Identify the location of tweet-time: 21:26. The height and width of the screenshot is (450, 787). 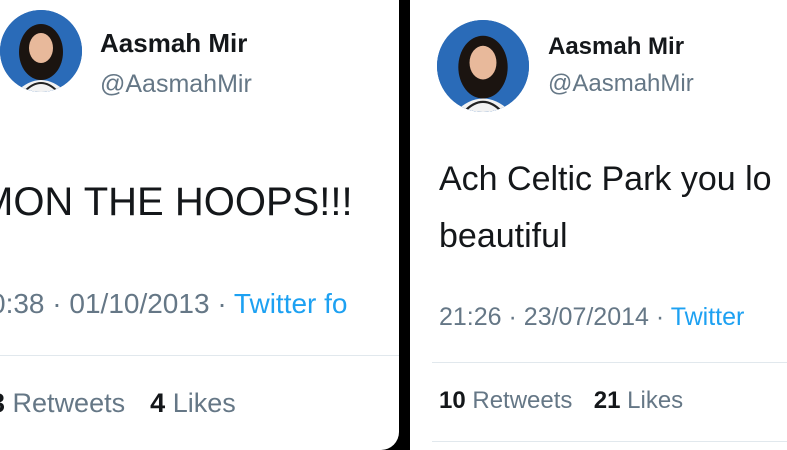
(470, 317).